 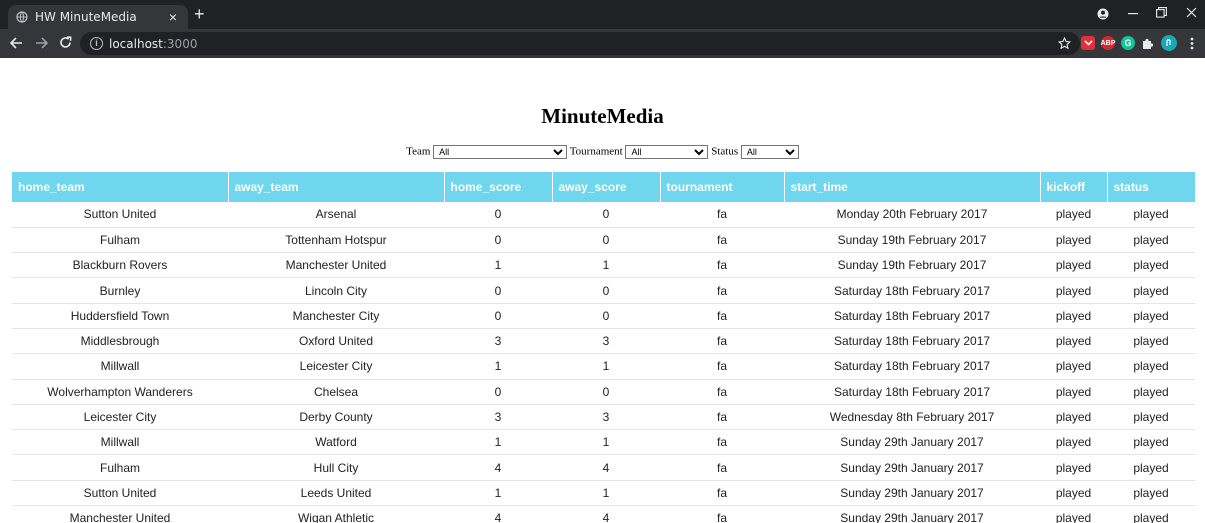 What do you see at coordinates (336, 366) in the screenshot?
I see `away-team-cell: Leicester City` at bounding box center [336, 366].